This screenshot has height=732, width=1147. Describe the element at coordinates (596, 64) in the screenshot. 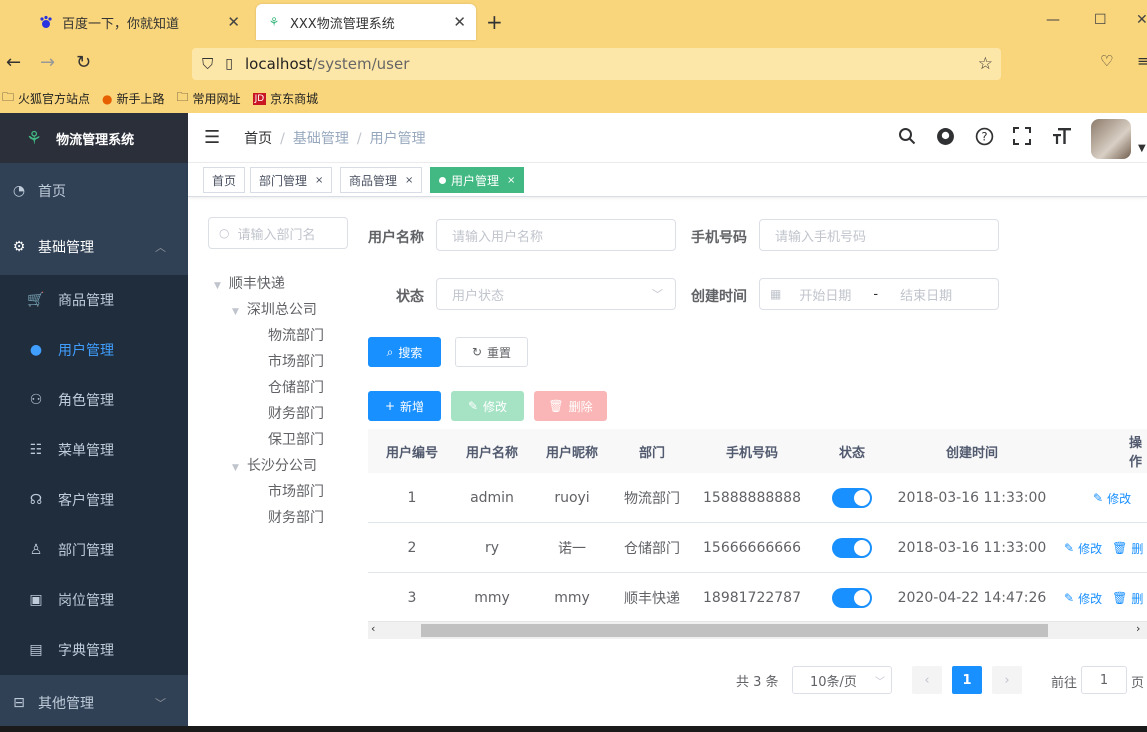

I see `address-bar: ⛉ ▯ localhost/system/user ☆` at that location.